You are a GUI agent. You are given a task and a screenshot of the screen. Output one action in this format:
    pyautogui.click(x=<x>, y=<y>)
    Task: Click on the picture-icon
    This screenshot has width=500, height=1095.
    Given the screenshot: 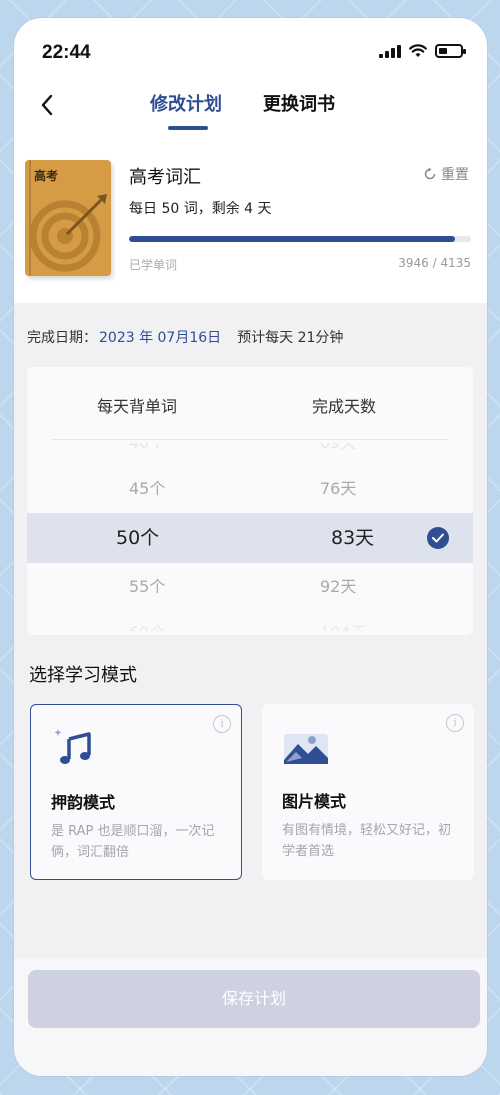 What is the action you would take?
    pyautogui.click(x=306, y=749)
    